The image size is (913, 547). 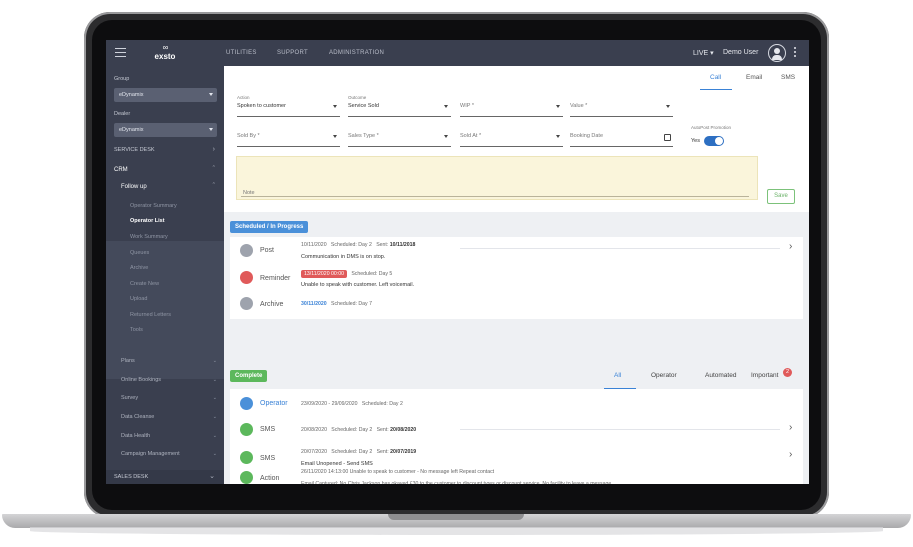 I want to click on action-value: Spoken to customer, so click(x=261, y=106).